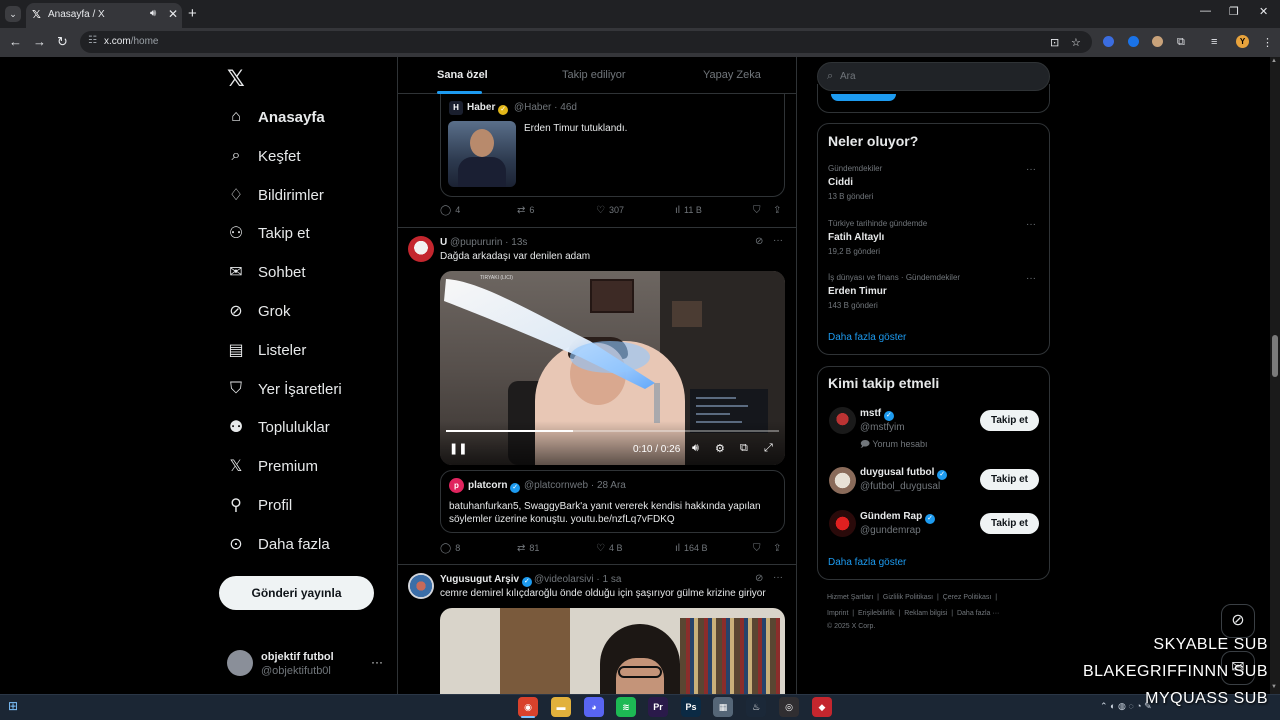 The image size is (1280, 720). What do you see at coordinates (1238, 621) in the screenshot?
I see `grok-float-button: ⊘` at bounding box center [1238, 621].